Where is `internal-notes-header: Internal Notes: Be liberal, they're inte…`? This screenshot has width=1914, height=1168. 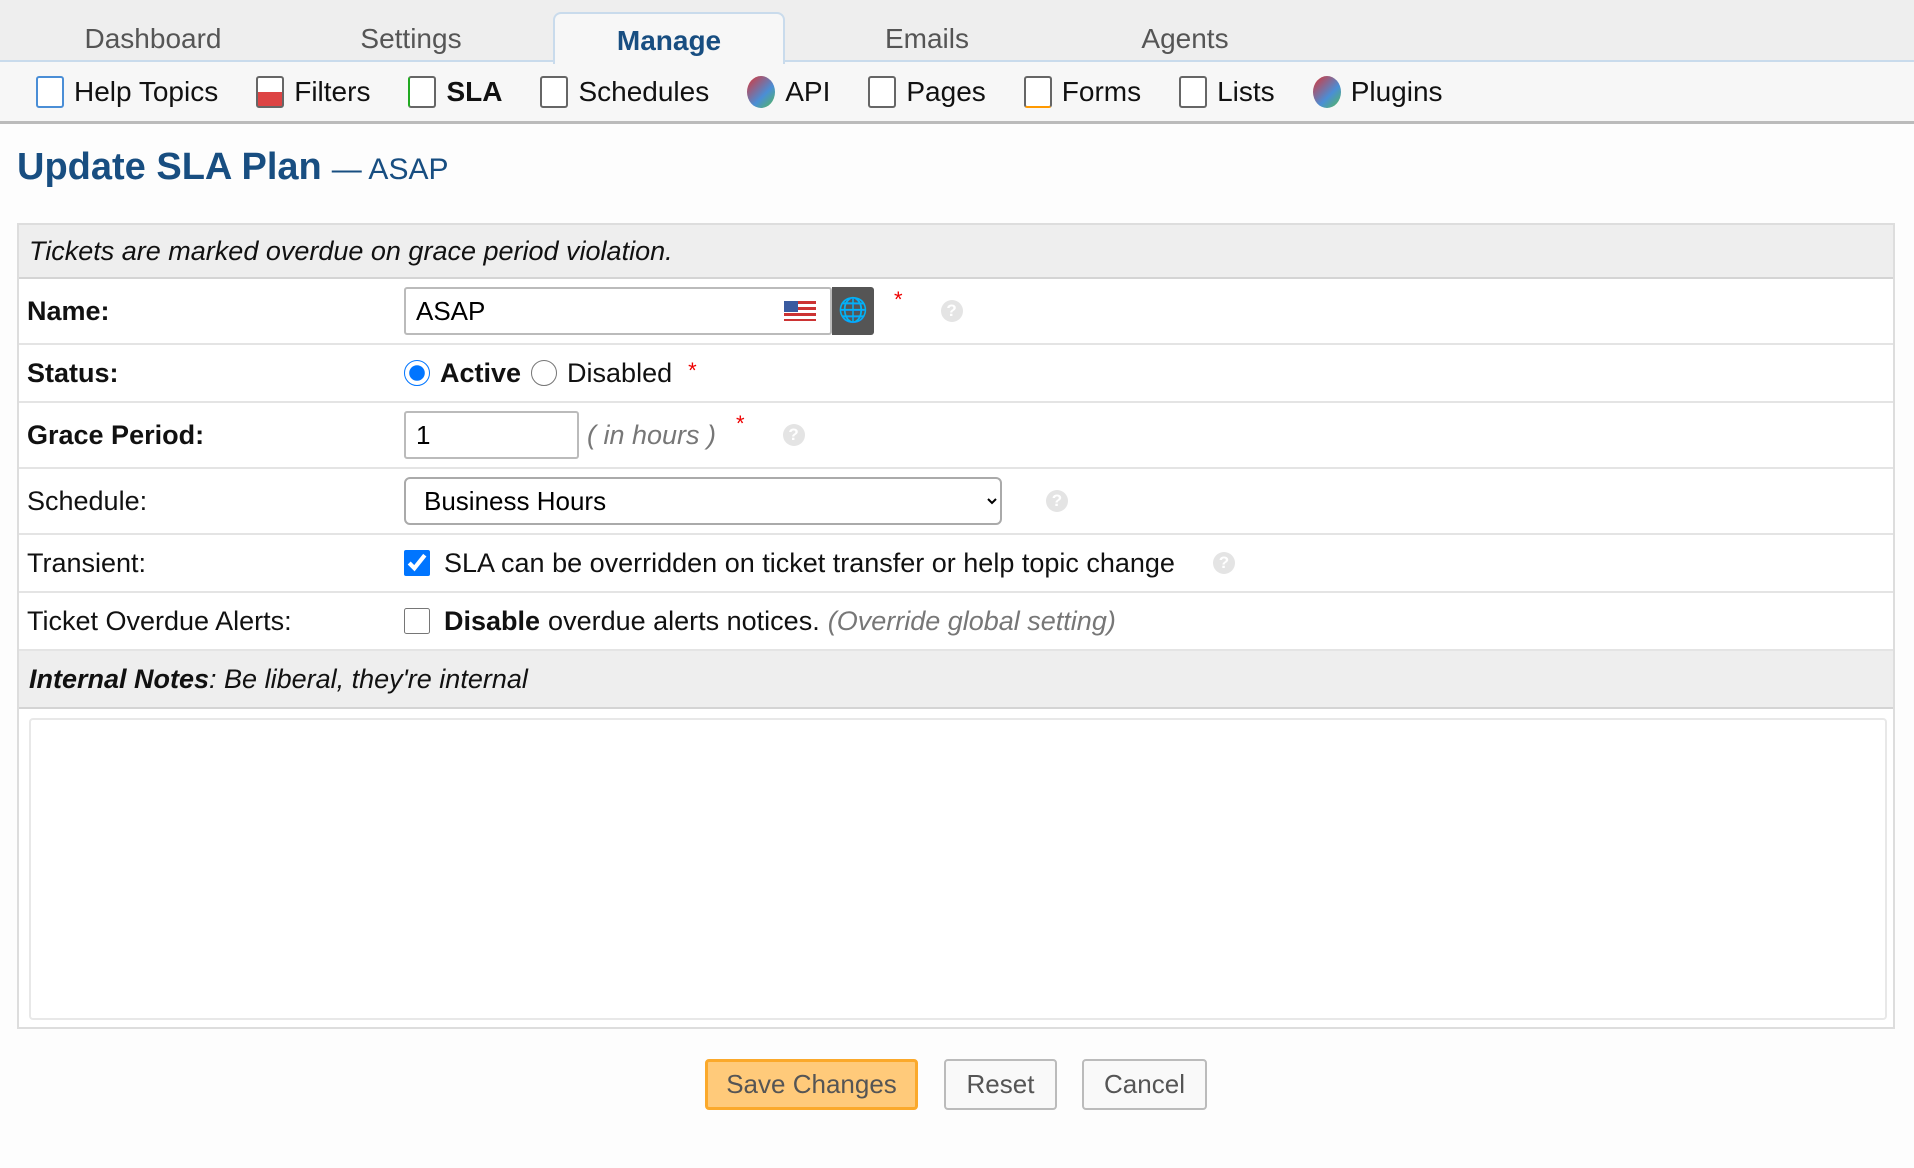 internal-notes-header: Internal Notes: Be liberal, they're inte… is located at coordinates (956, 680).